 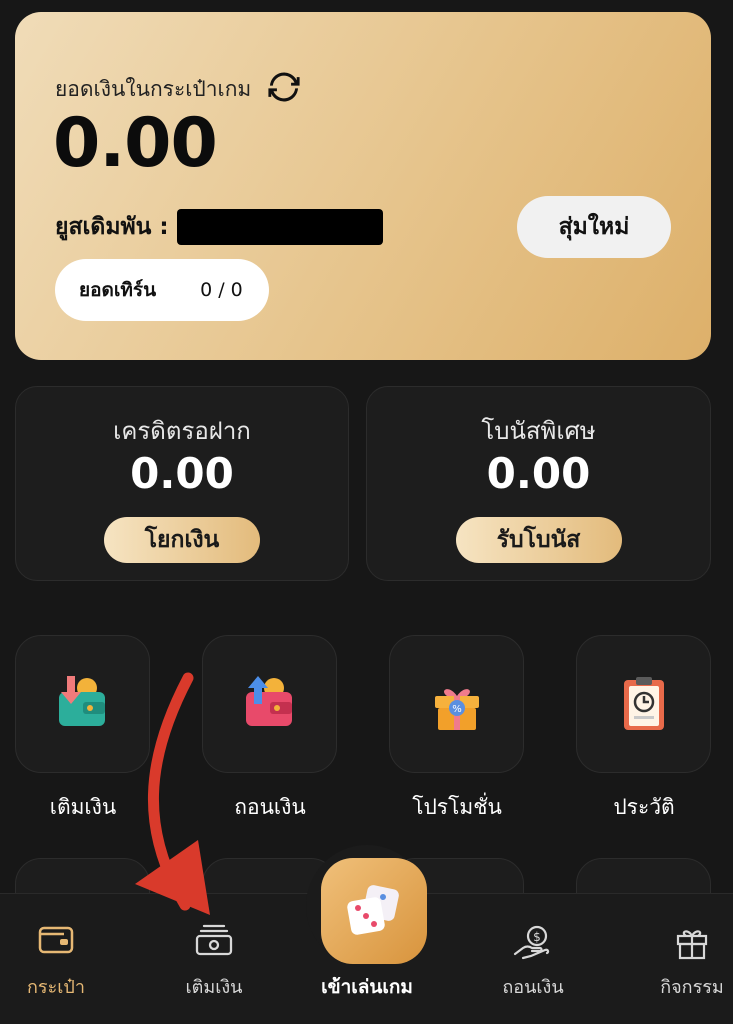 I want to click on nav-deposit: เติมเงิน, so click(x=214, y=959).